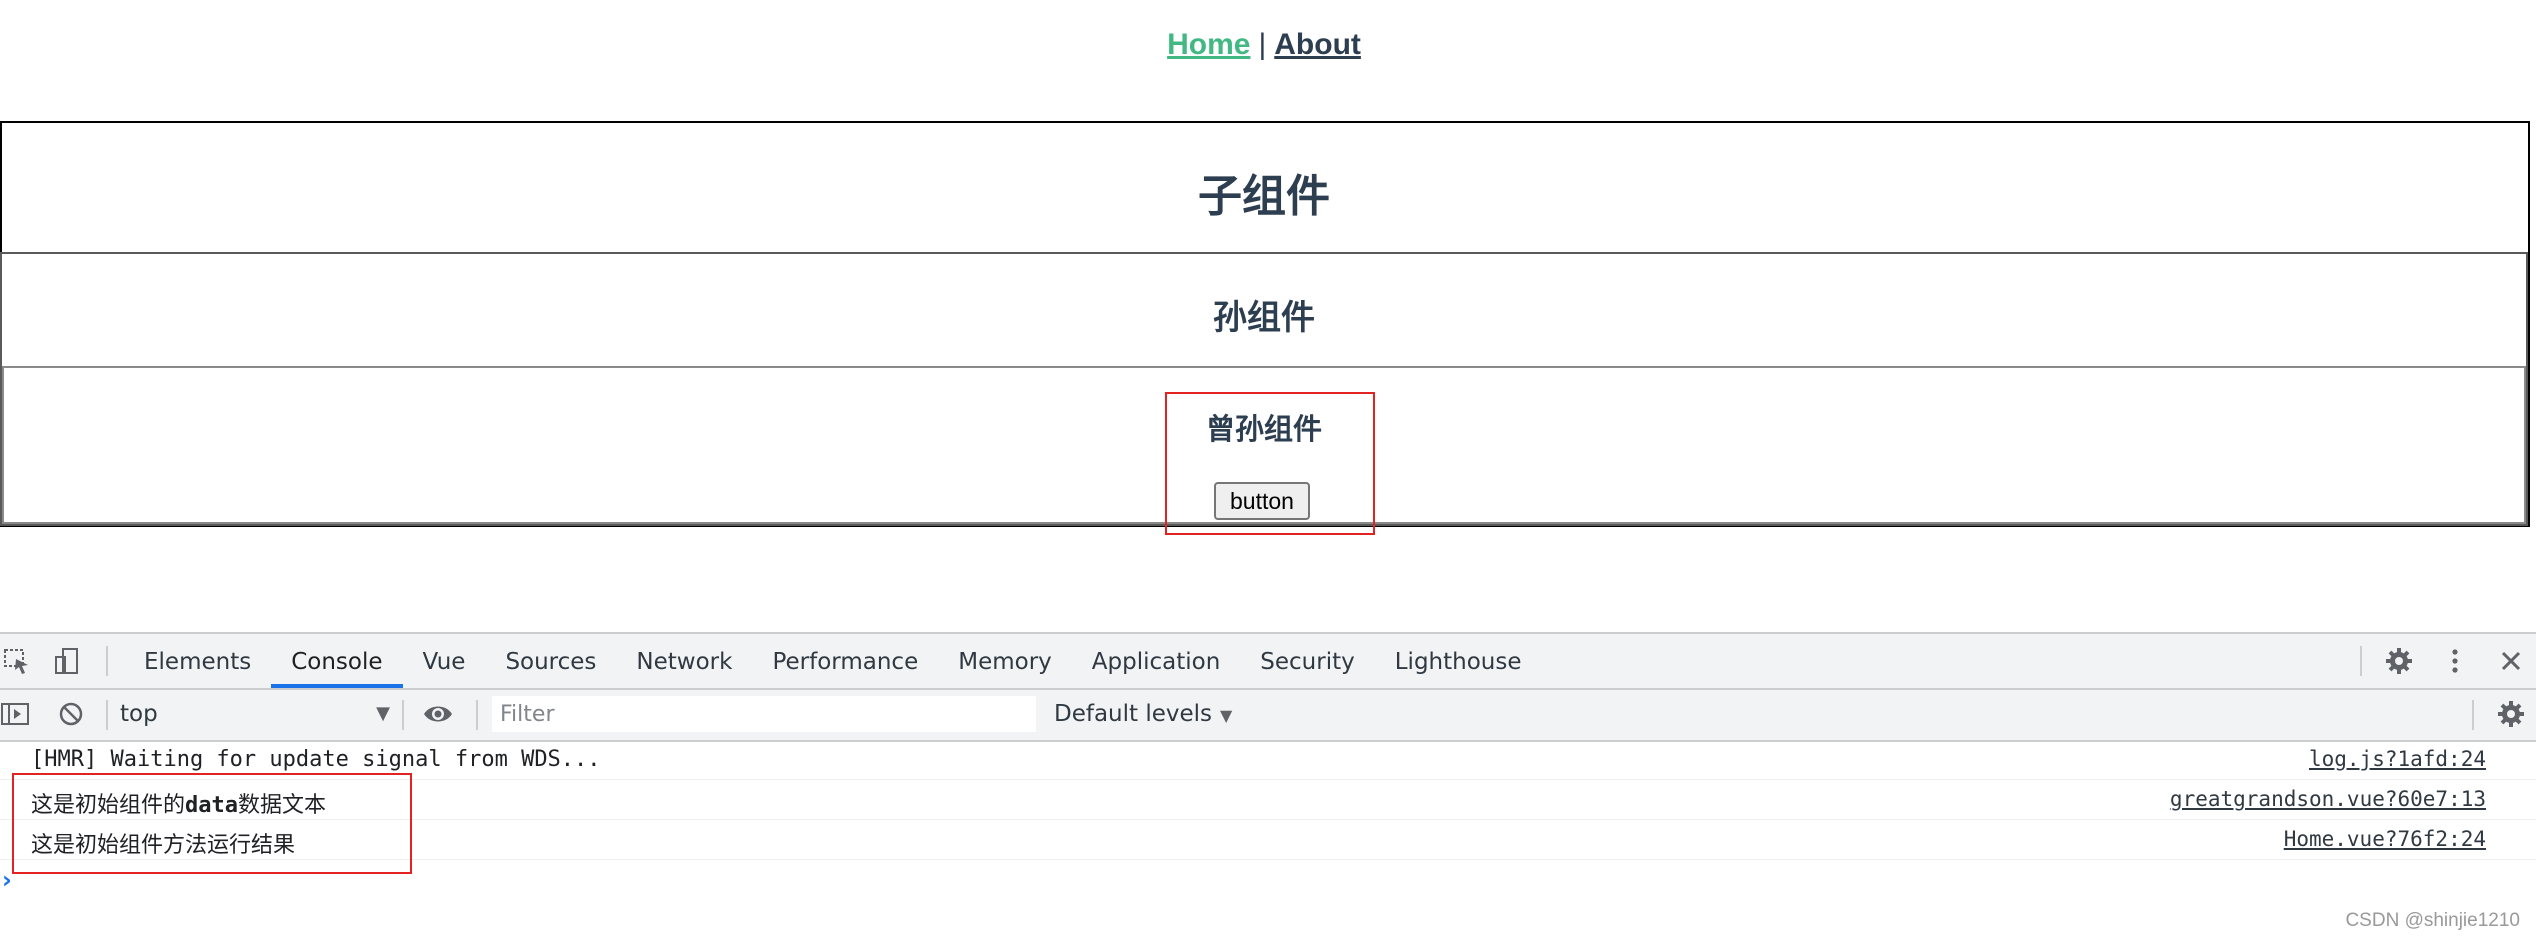 This screenshot has width=2536, height=940. What do you see at coordinates (1208, 44) in the screenshot?
I see `nav-link-home: Home` at bounding box center [1208, 44].